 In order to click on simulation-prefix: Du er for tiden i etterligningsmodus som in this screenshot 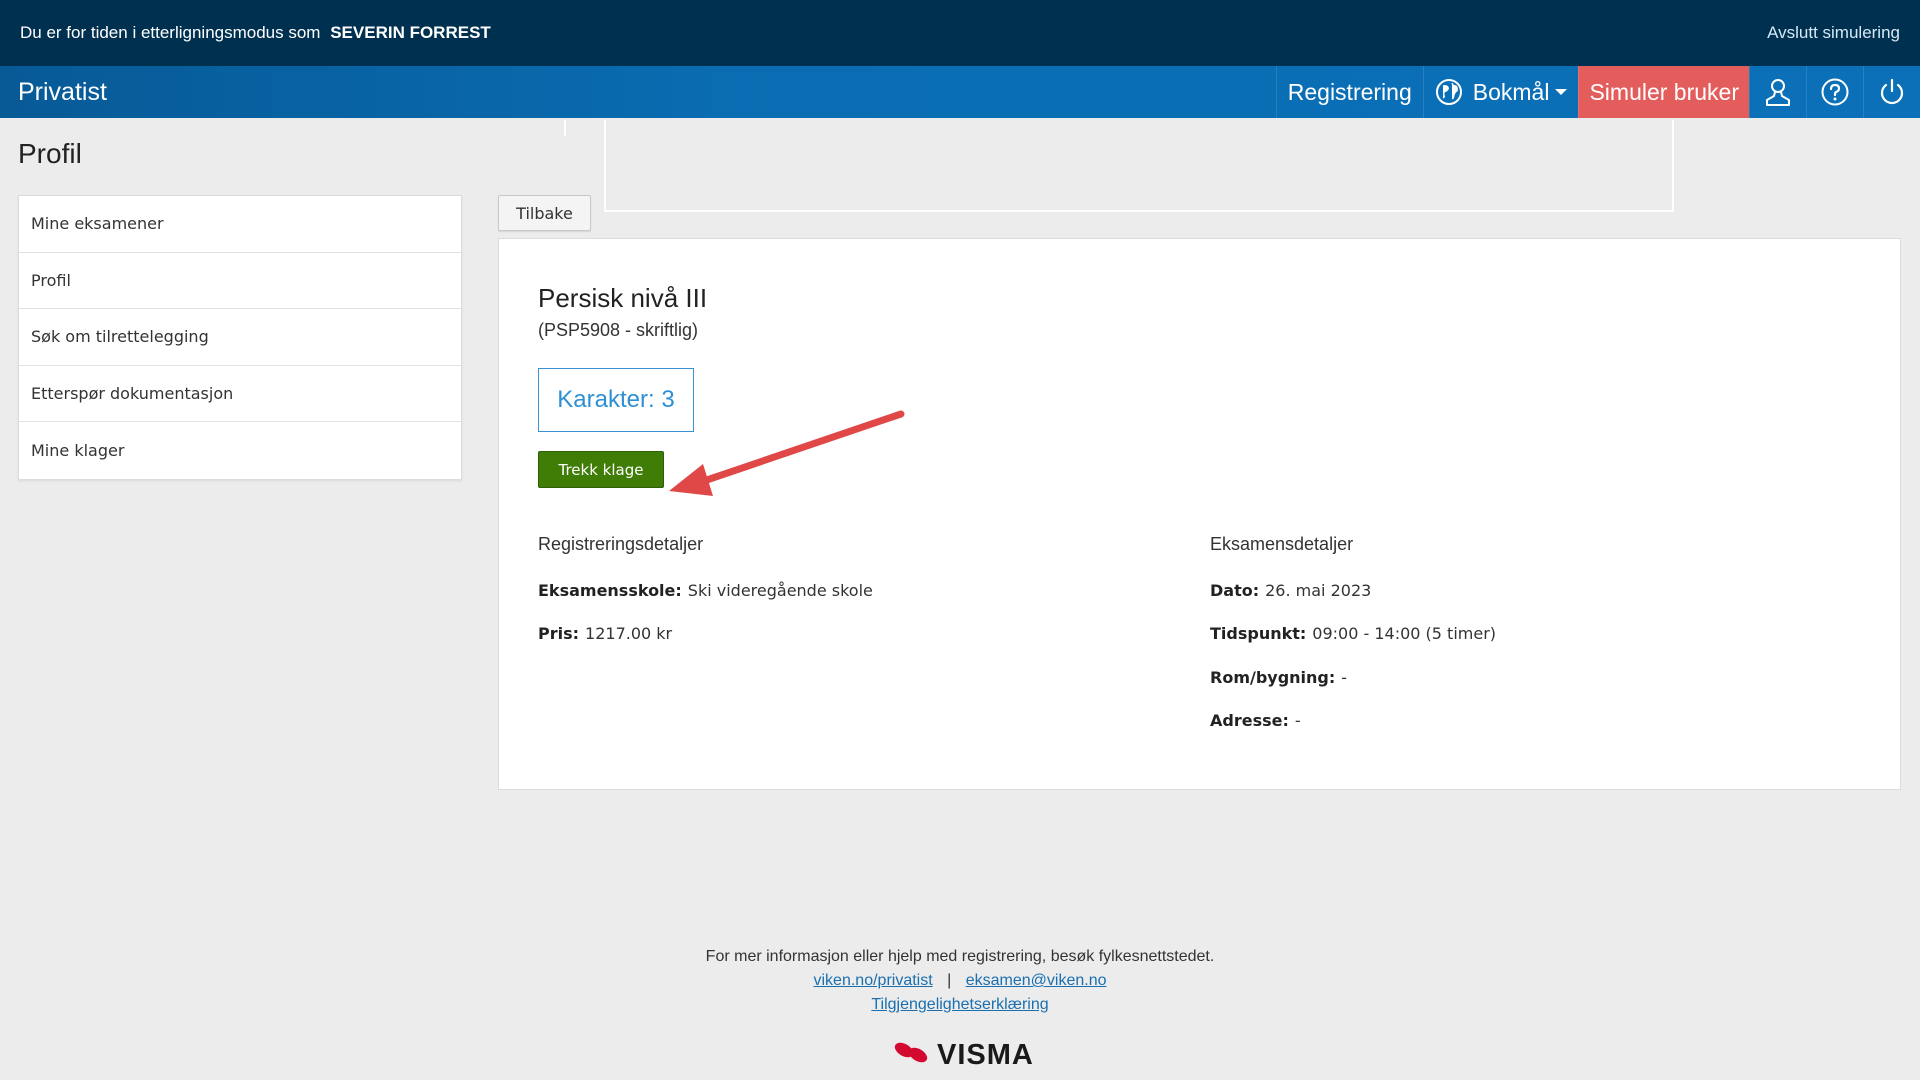, I will do `click(170, 32)`.